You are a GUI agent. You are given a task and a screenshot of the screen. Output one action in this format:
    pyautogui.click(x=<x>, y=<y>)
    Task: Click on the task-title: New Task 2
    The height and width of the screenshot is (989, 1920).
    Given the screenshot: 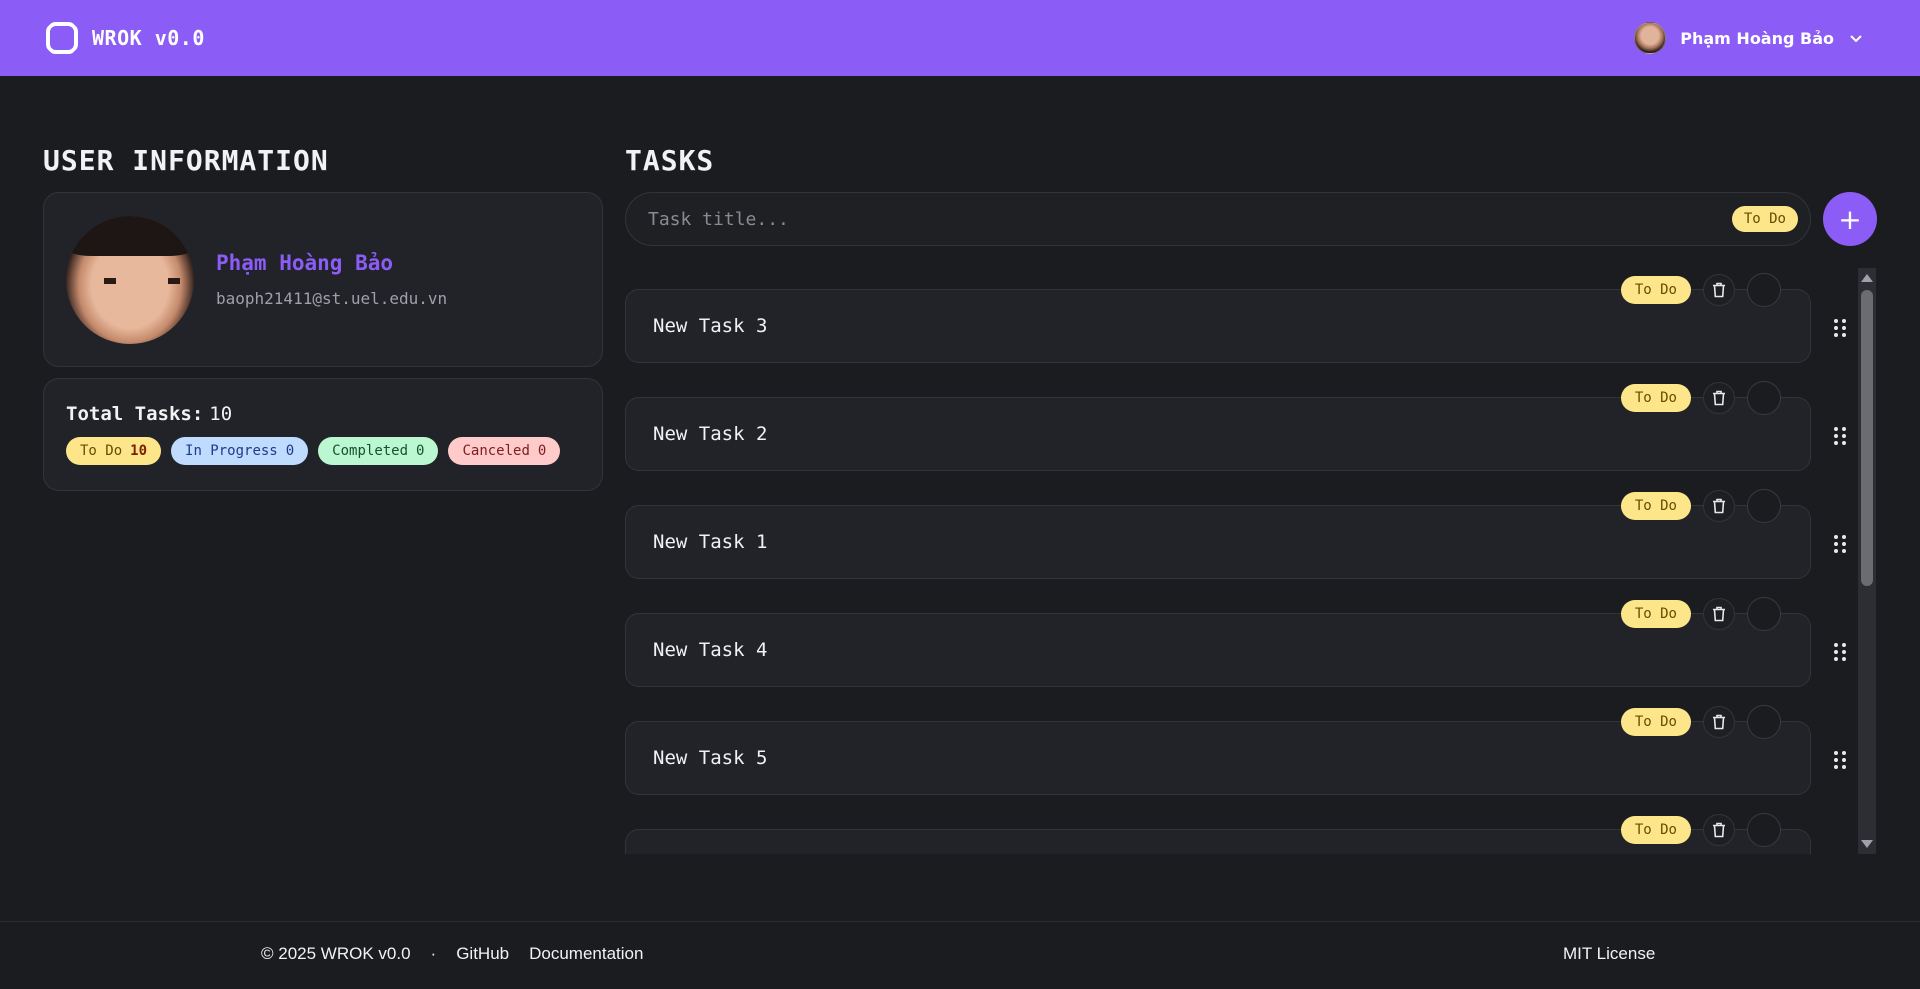 What is the action you would take?
    pyautogui.click(x=710, y=434)
    